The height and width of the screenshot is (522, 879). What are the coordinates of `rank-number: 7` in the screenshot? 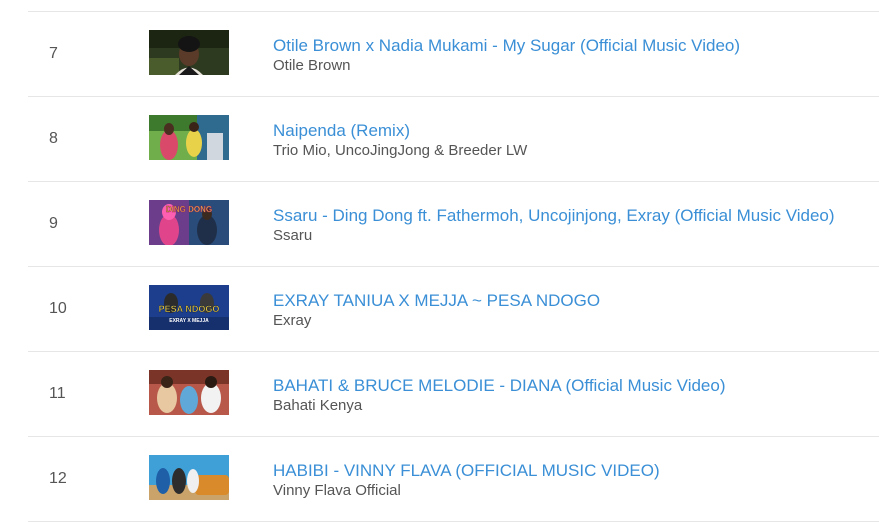 It's located at (53, 53).